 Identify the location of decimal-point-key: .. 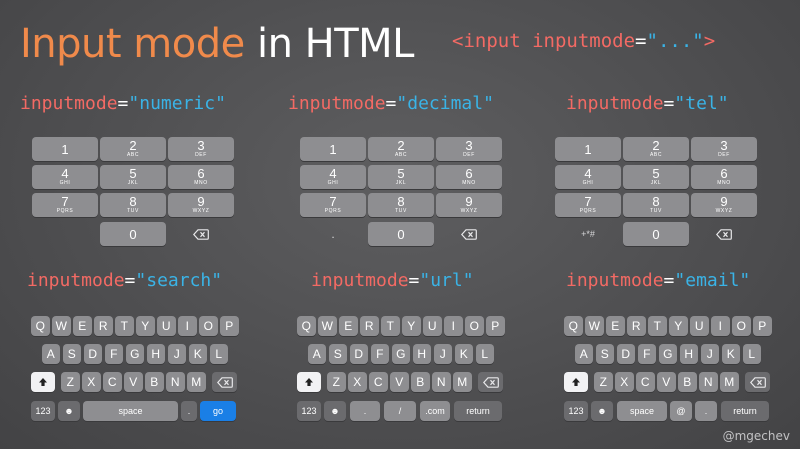
(333, 234).